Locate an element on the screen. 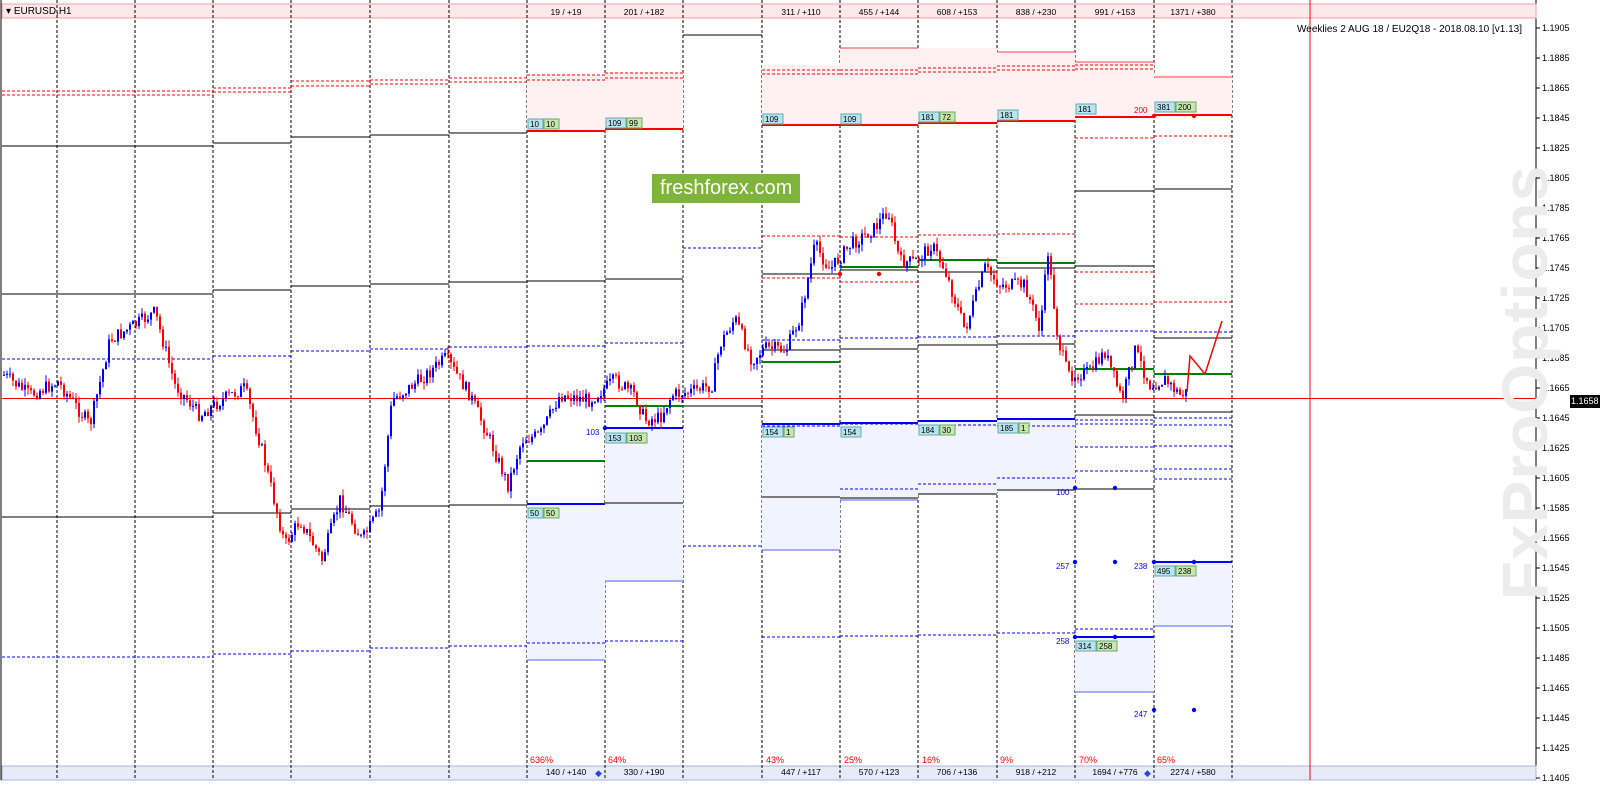 The image size is (1600, 796). week-percent: 25% is located at coordinates (853, 760).